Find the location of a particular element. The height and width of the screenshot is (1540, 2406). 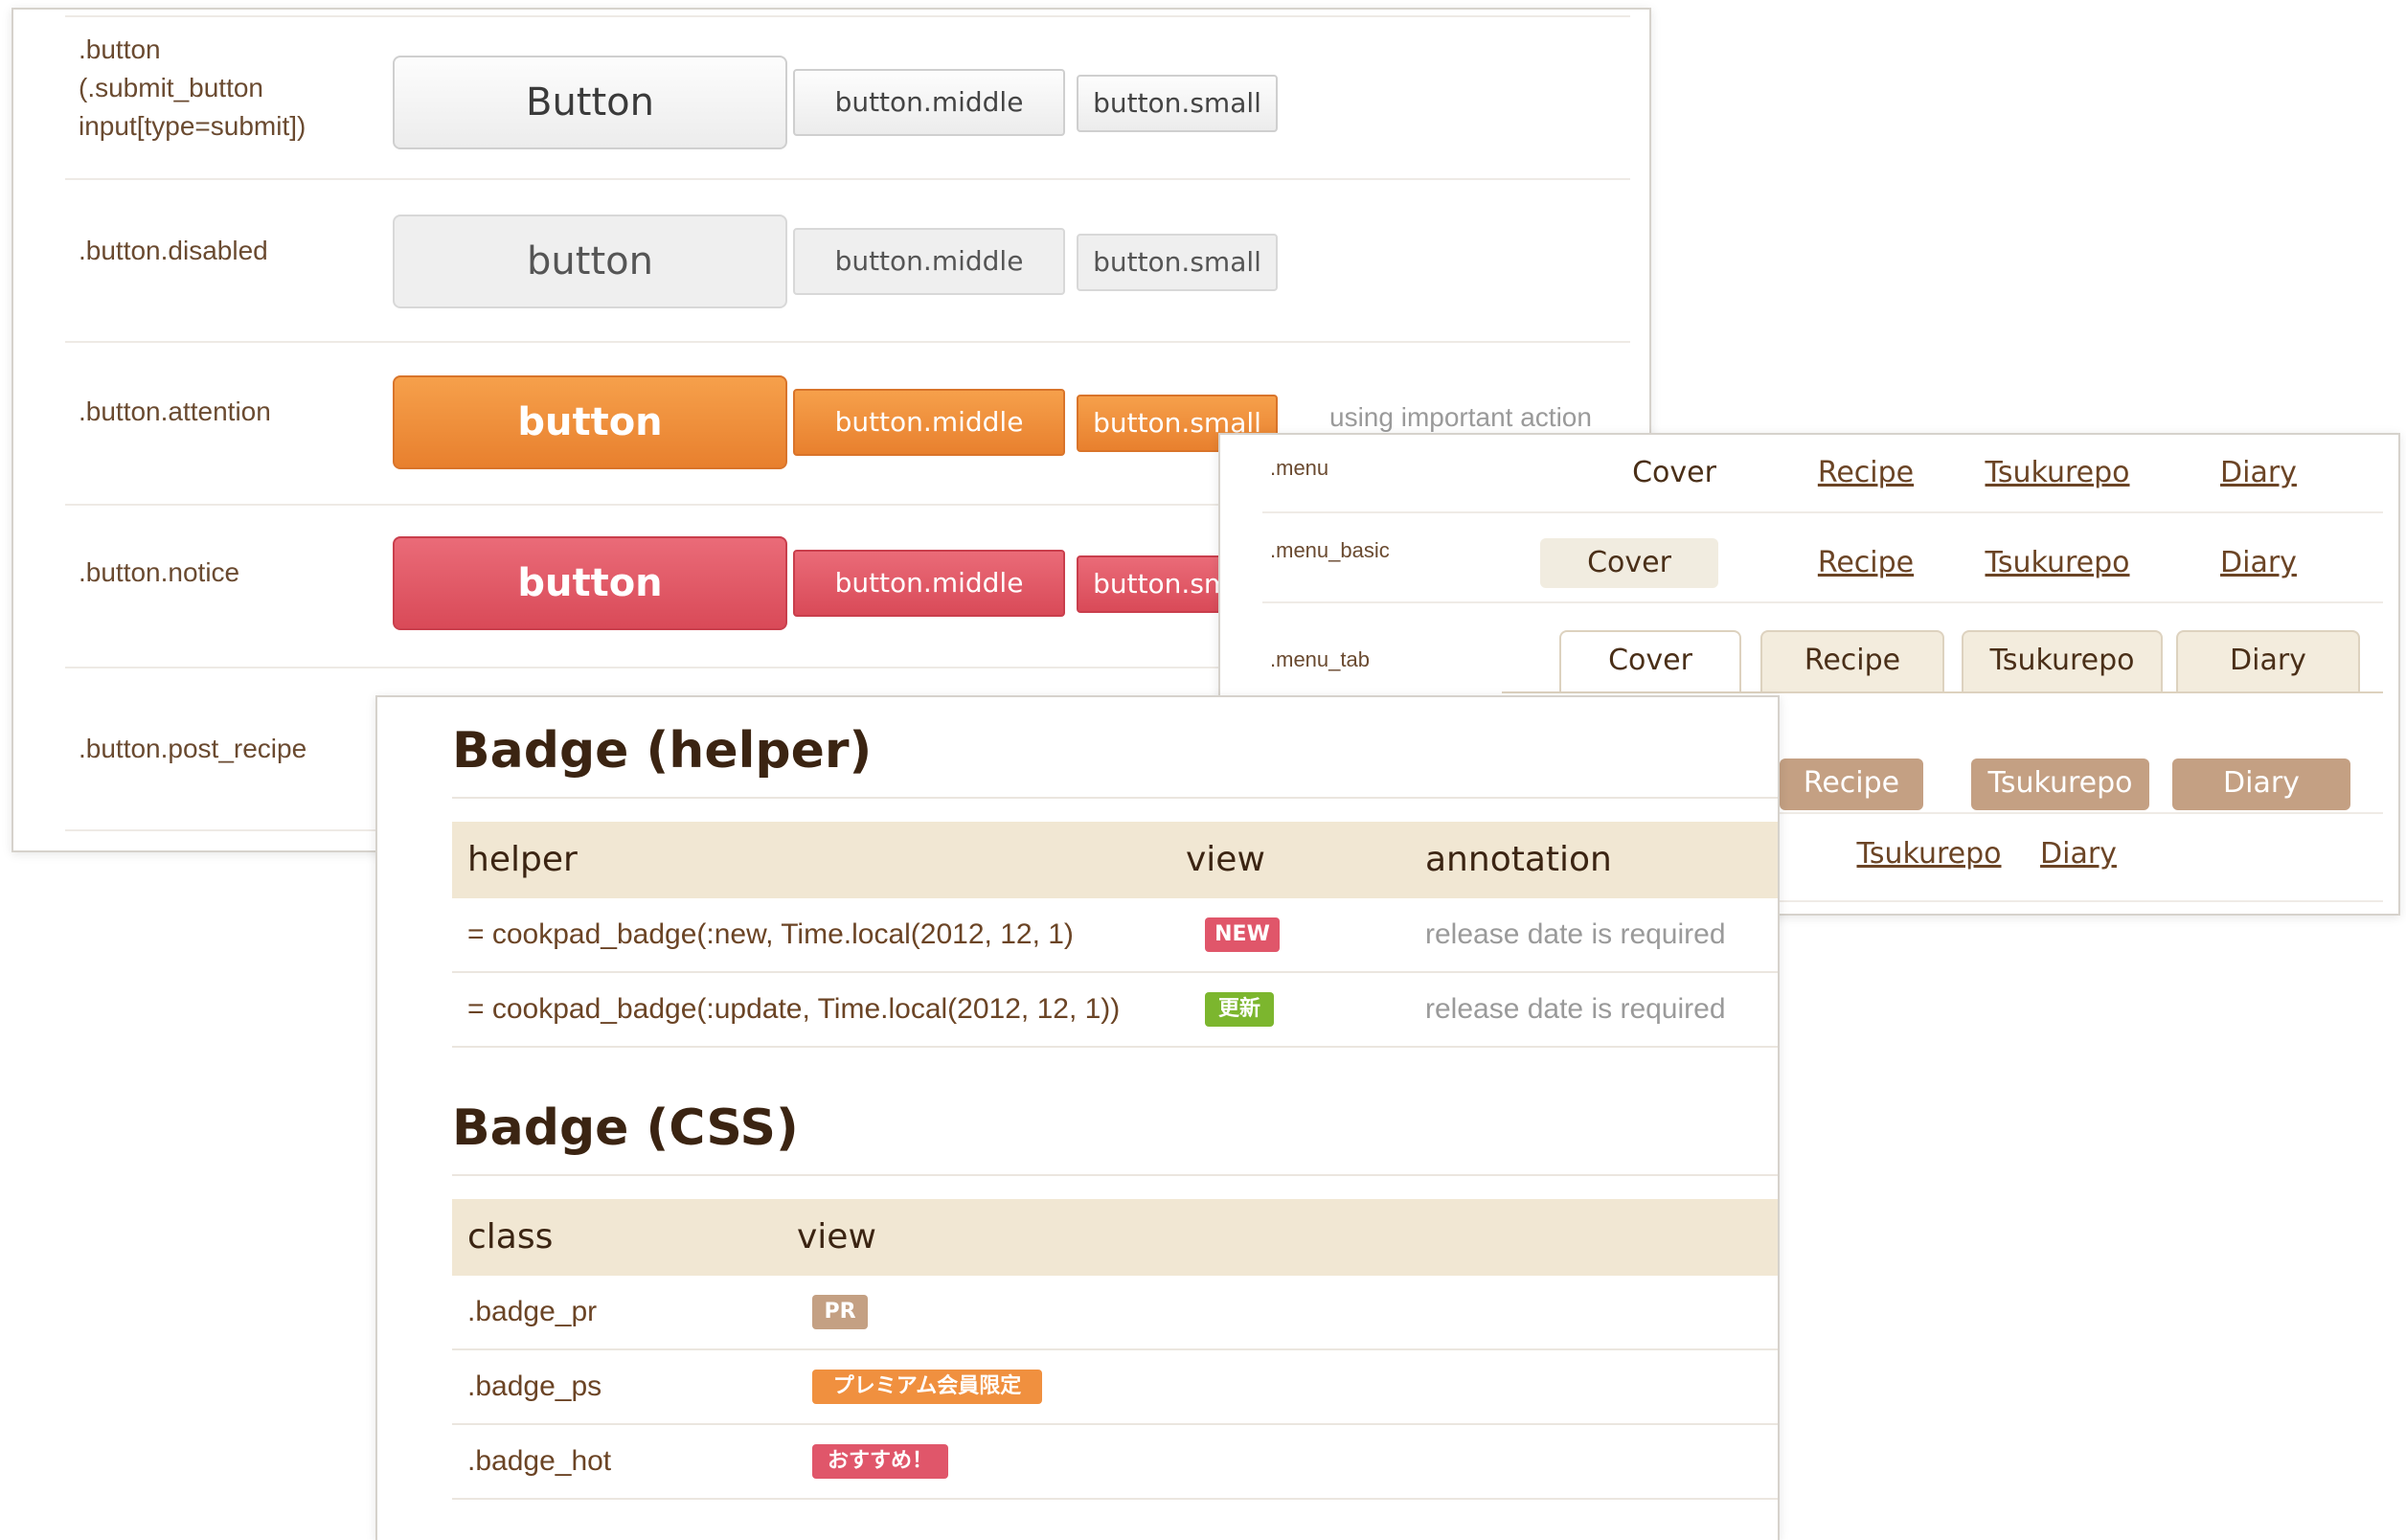

class-label: .menu is located at coordinates (1299, 468).